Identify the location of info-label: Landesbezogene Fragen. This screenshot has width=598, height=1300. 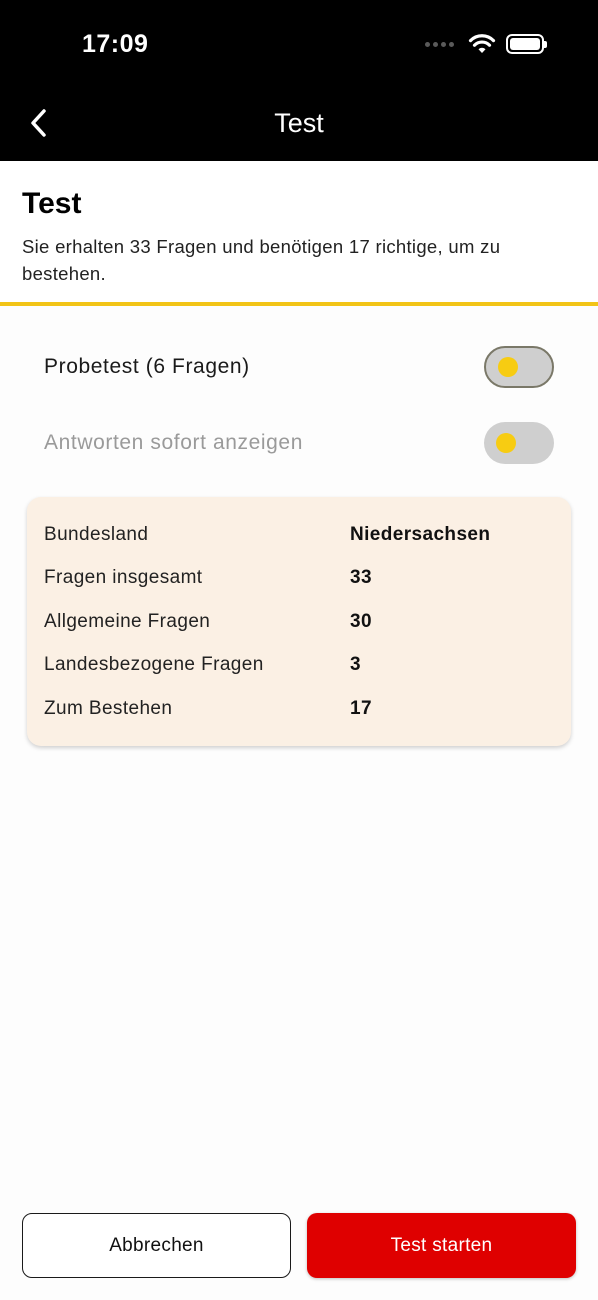
(154, 664).